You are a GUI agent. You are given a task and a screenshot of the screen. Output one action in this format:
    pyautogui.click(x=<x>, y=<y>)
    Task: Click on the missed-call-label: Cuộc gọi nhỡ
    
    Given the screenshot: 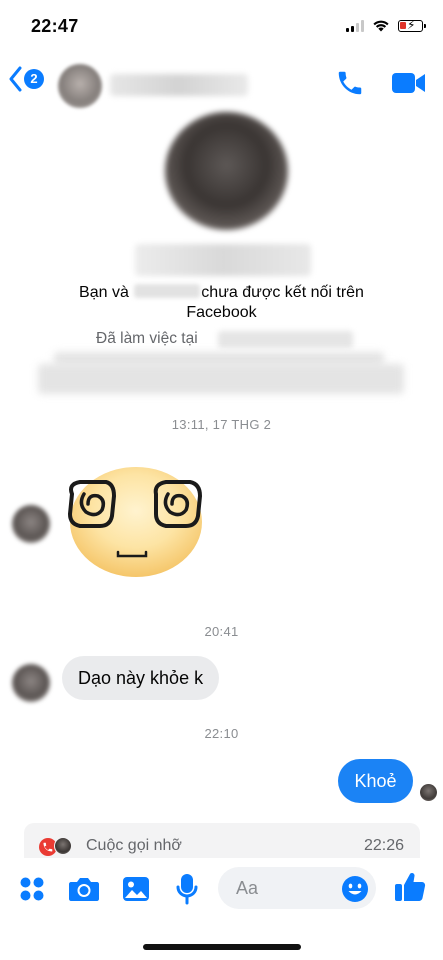 What is the action you would take?
    pyautogui.click(x=134, y=845)
    